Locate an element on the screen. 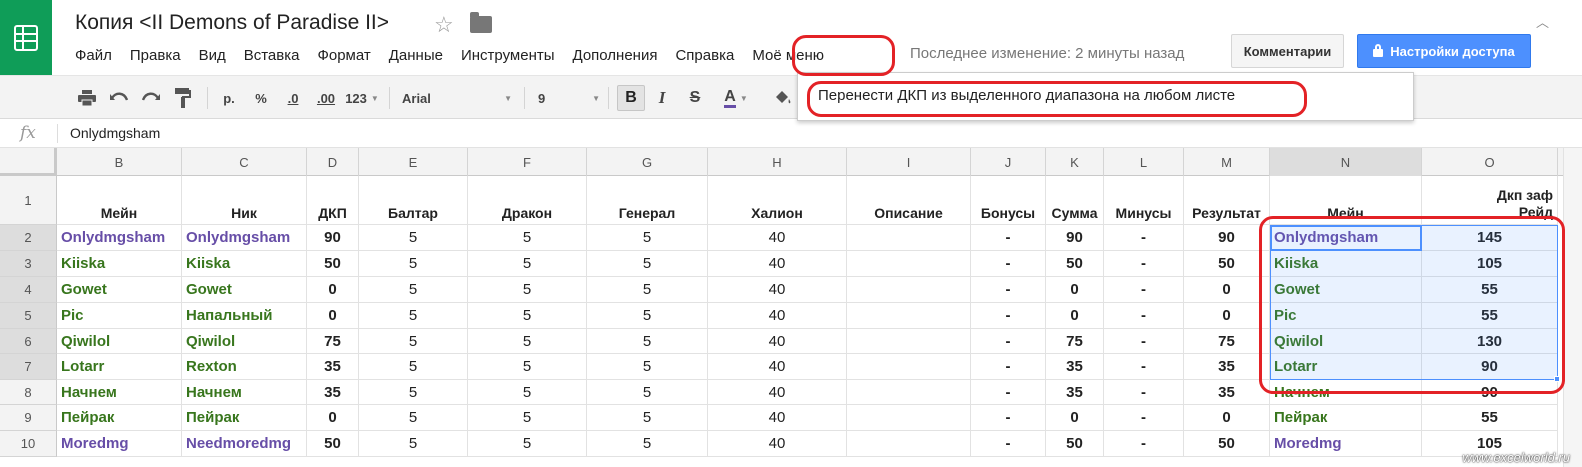 This screenshot has width=1582, height=467. italic-button: I is located at coordinates (662, 98).